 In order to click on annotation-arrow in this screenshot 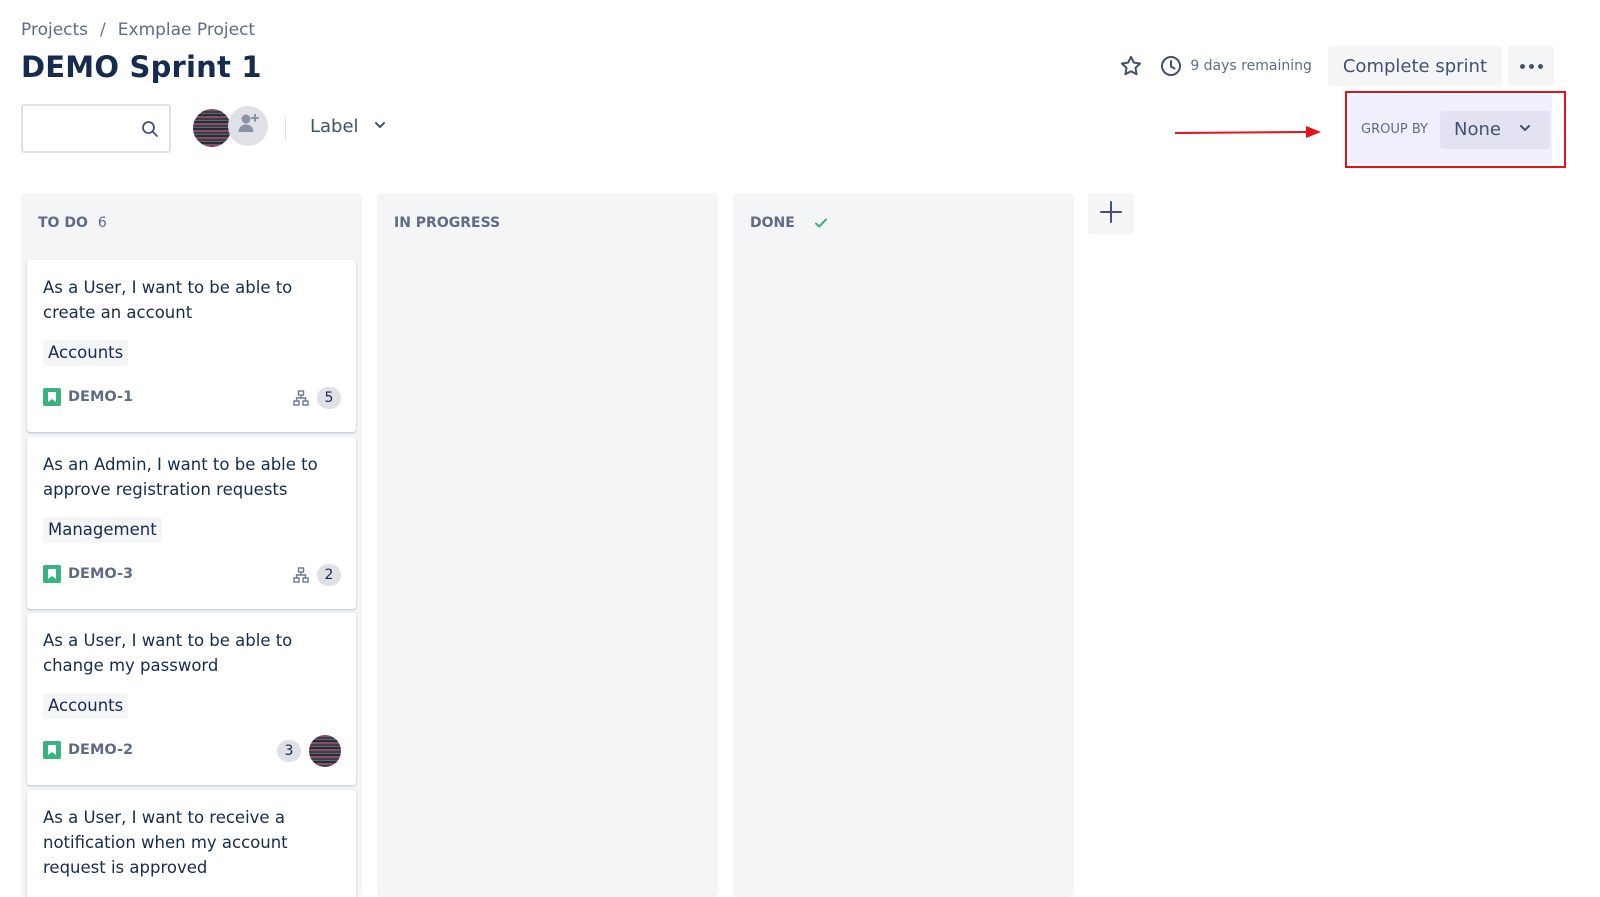, I will do `click(1249, 132)`.